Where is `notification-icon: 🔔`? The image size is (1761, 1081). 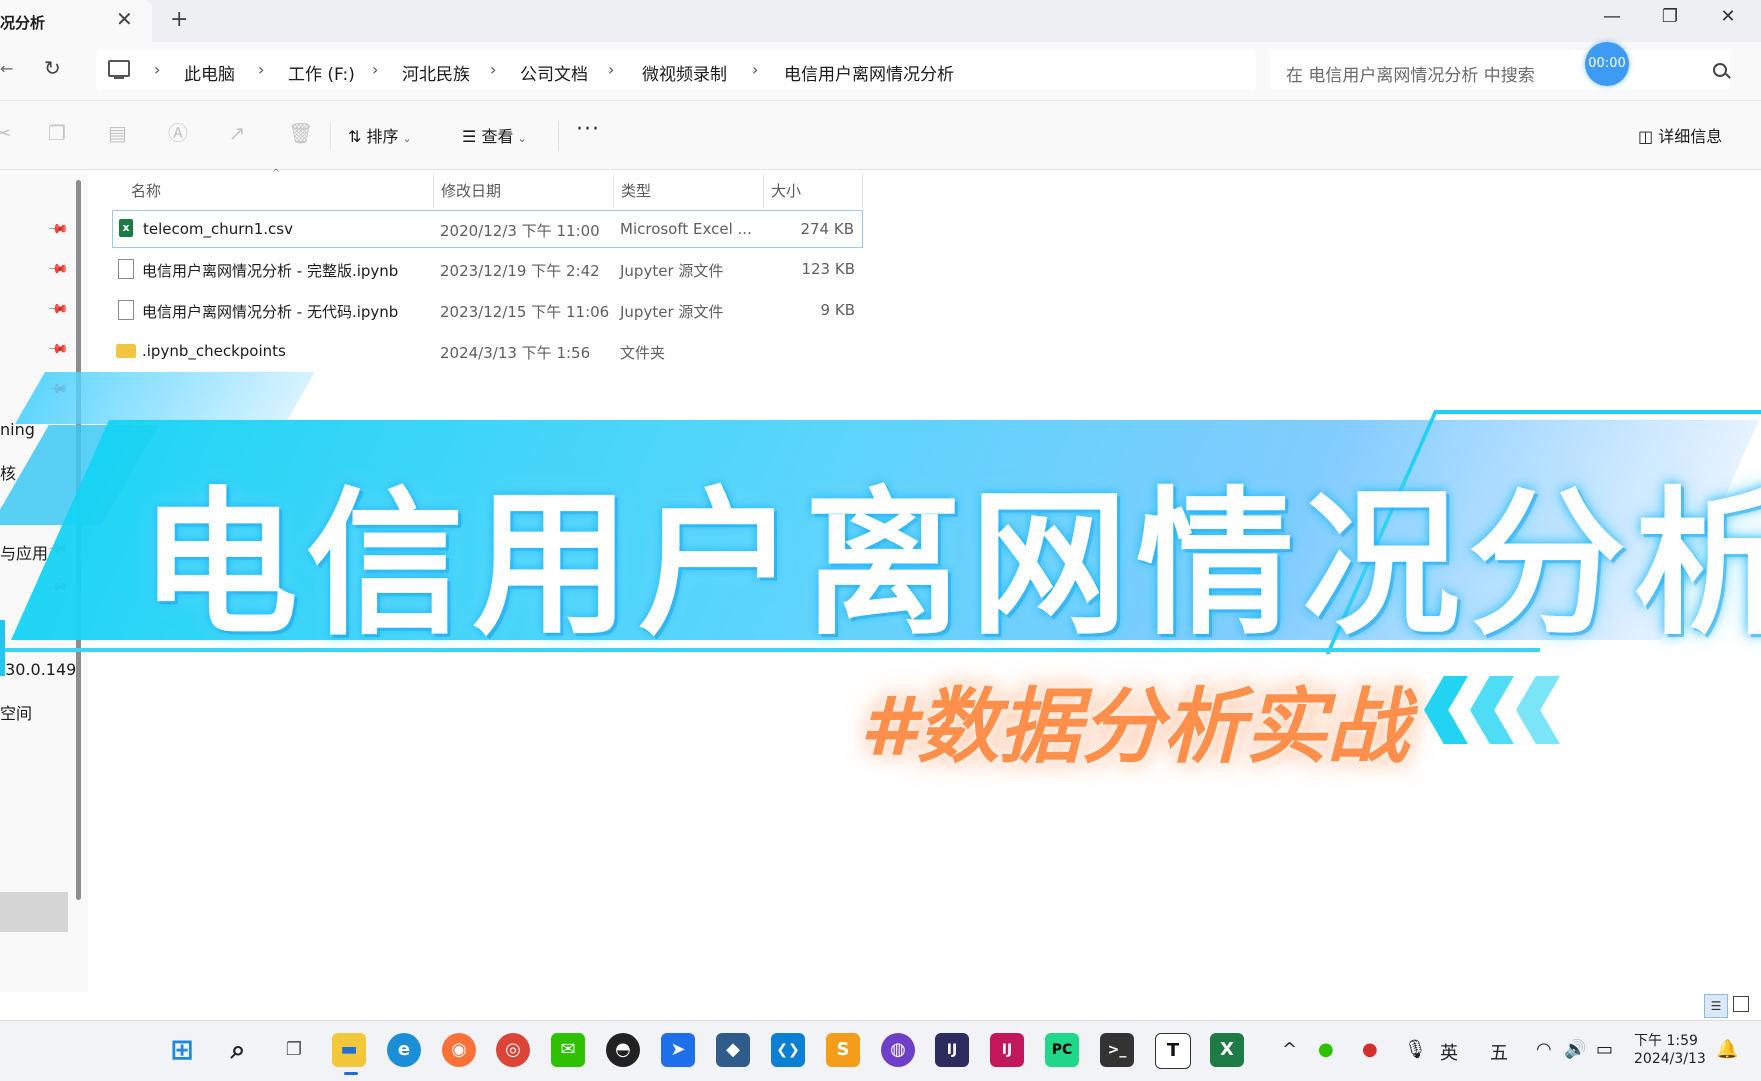
notification-icon: 🔔 is located at coordinates (1727, 1049).